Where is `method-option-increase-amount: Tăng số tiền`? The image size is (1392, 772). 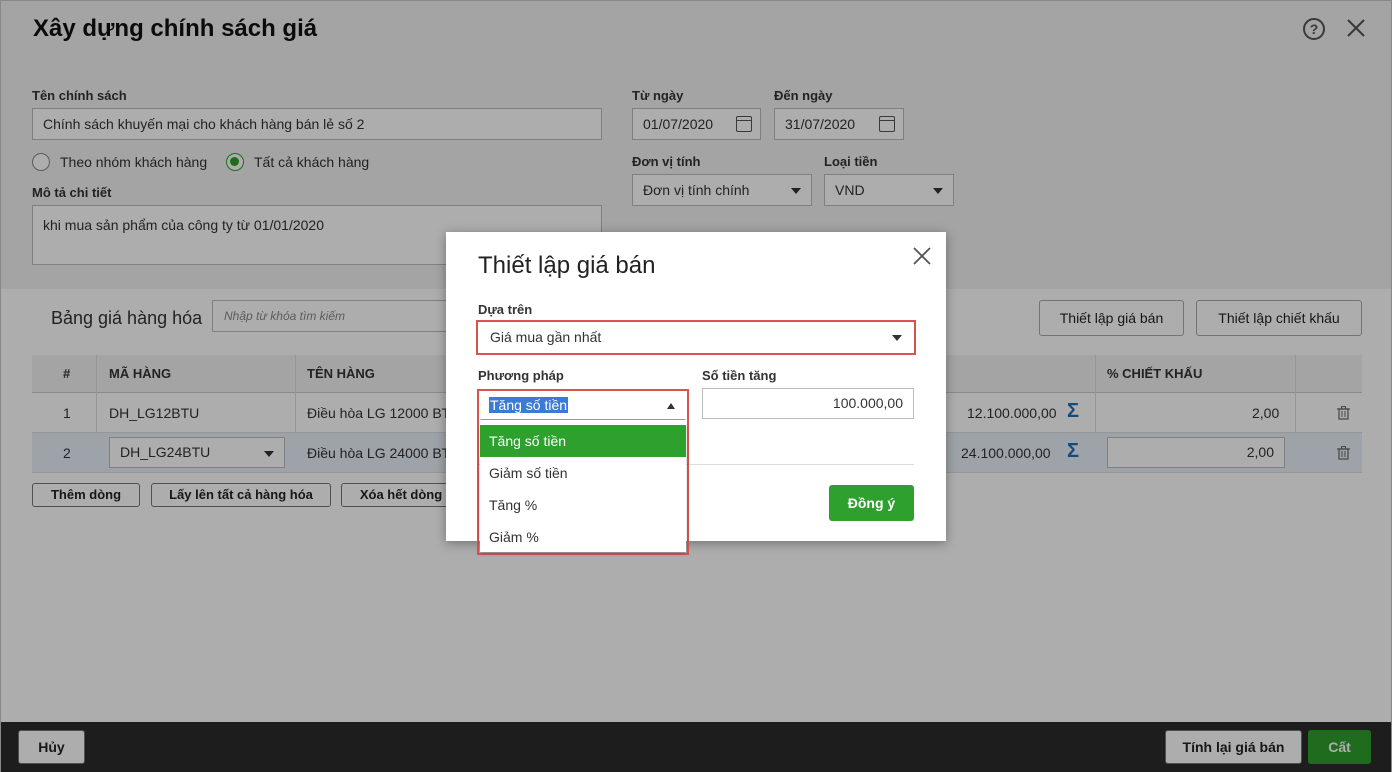
method-option-increase-amount: Tăng số tiền is located at coordinates (583, 441).